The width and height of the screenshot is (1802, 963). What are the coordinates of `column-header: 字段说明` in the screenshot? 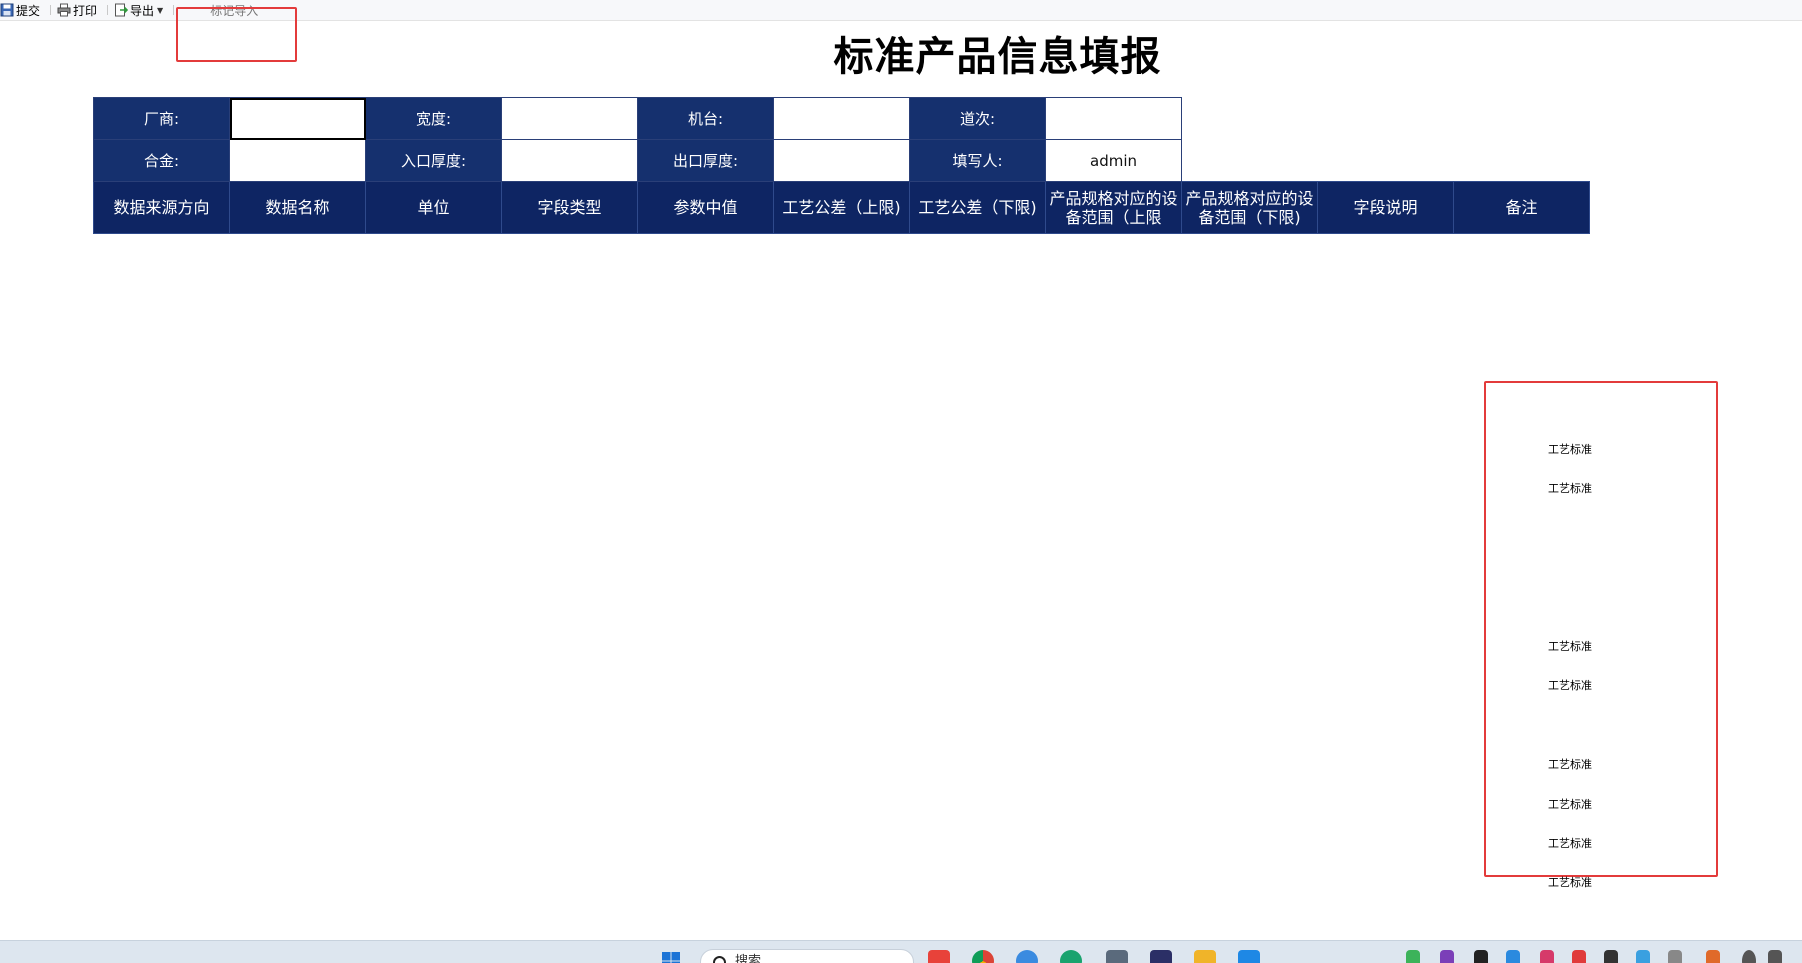 It's located at (1386, 208).